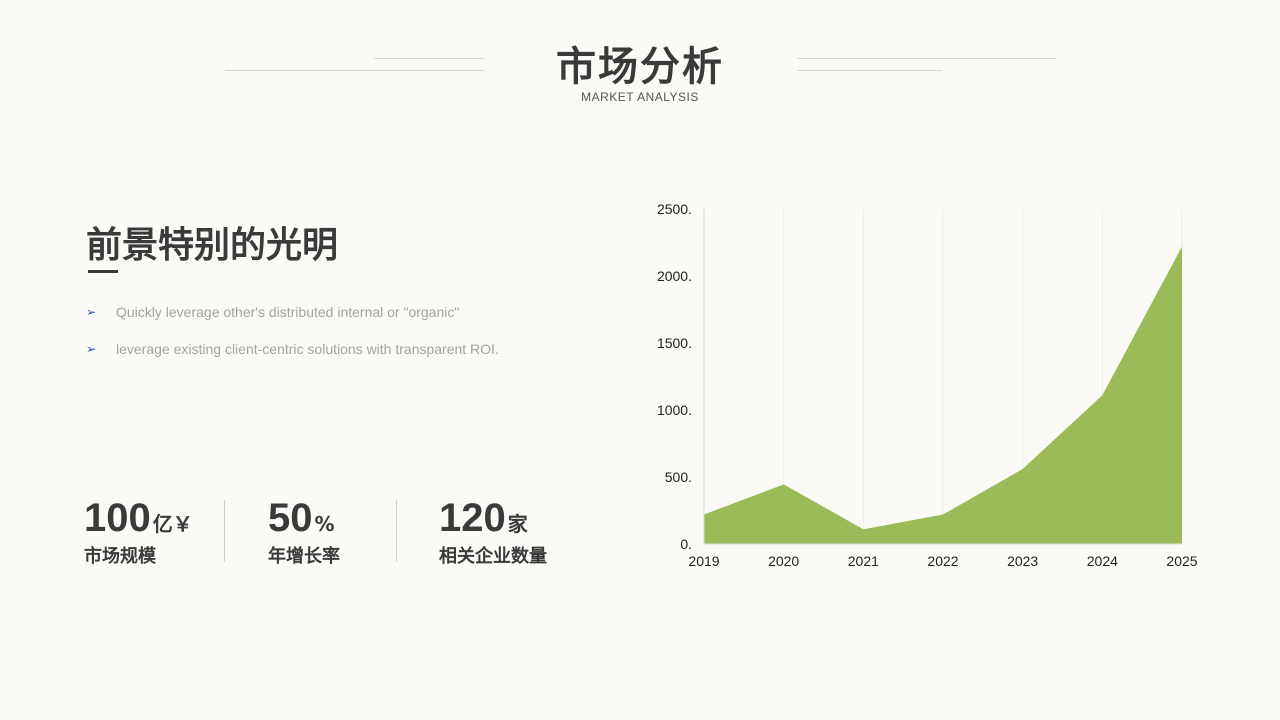 This screenshot has width=1280, height=720. Describe the element at coordinates (493, 556) in the screenshot. I see `stat-label: 相关企业数量` at that location.